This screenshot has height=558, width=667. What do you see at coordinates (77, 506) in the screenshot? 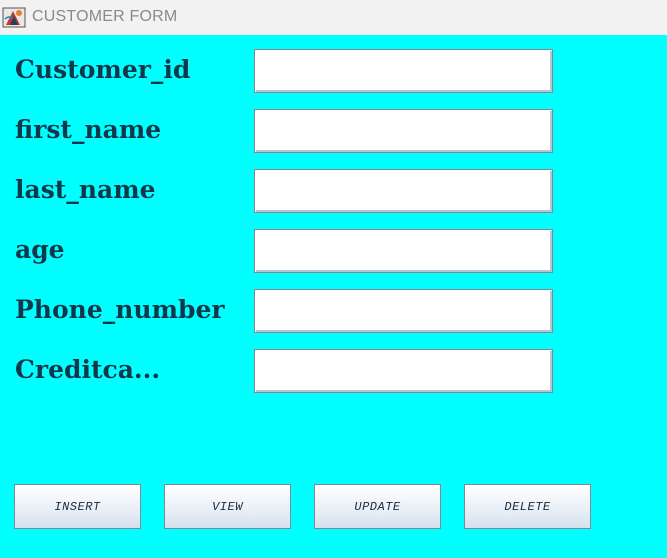
I see `insert-button: INSERT` at bounding box center [77, 506].